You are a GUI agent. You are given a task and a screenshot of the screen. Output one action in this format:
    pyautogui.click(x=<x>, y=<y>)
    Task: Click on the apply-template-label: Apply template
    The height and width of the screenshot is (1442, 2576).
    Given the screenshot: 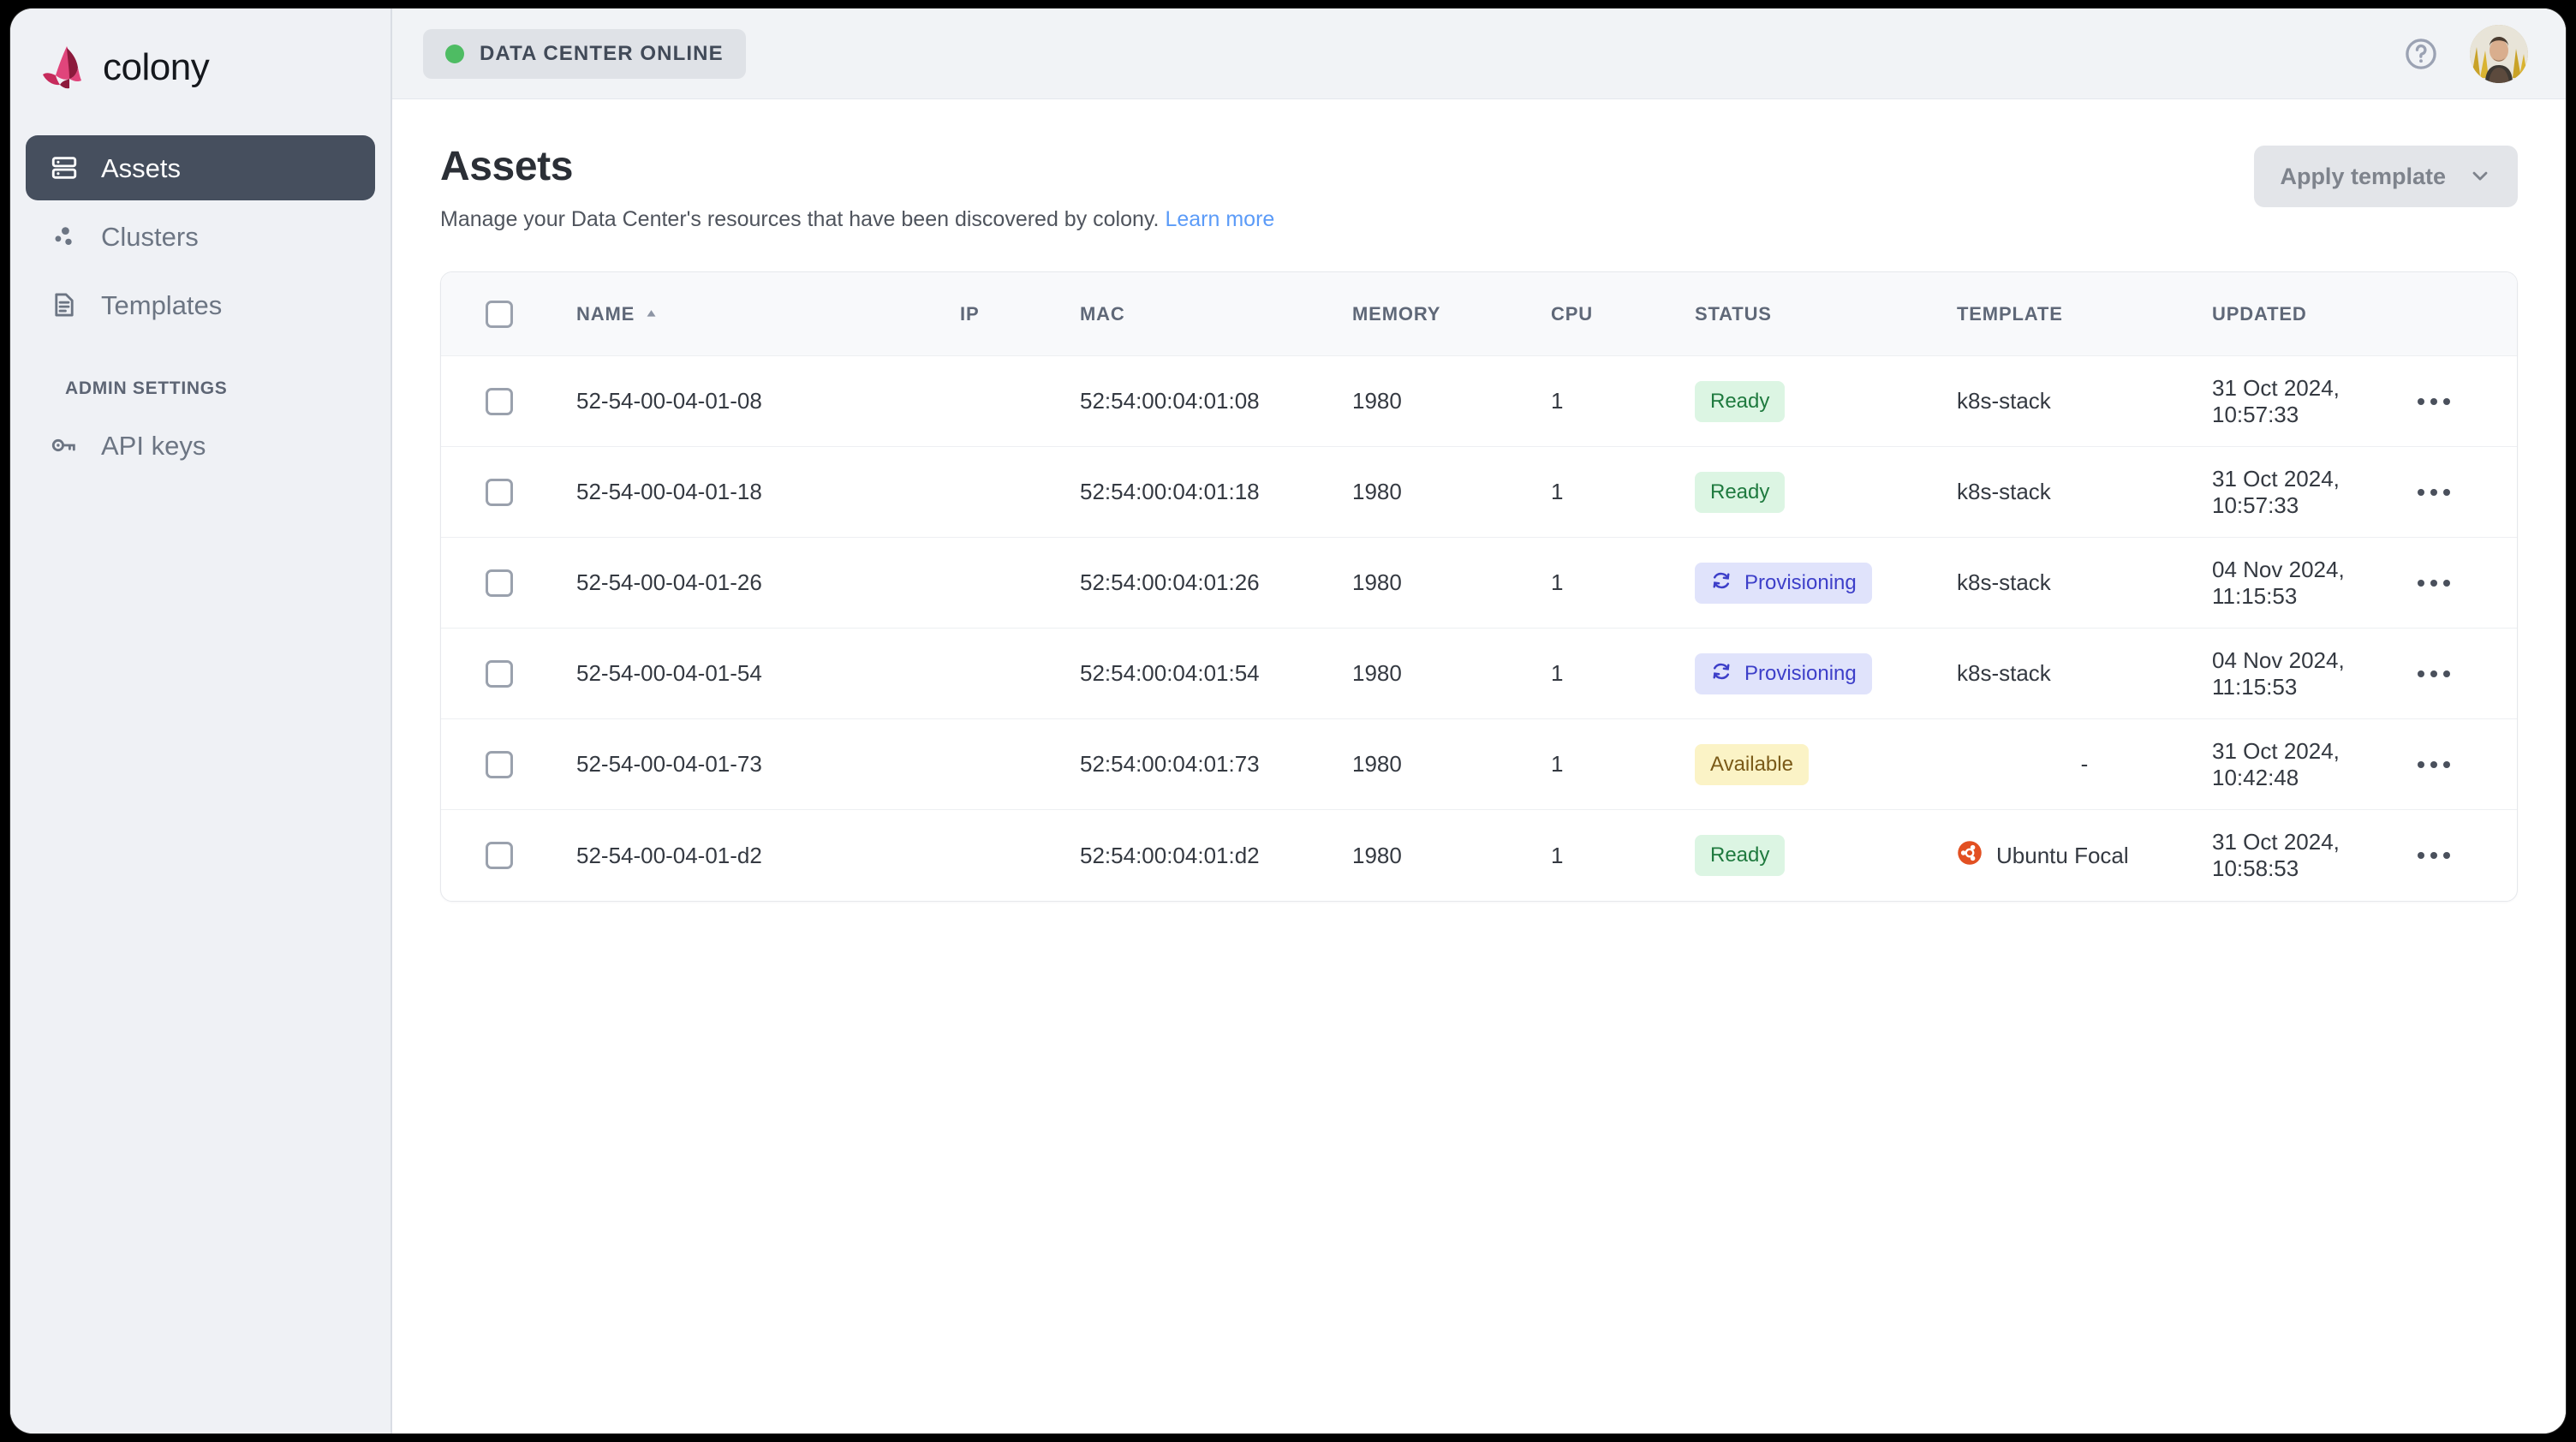 What is the action you would take?
    pyautogui.click(x=2363, y=176)
    